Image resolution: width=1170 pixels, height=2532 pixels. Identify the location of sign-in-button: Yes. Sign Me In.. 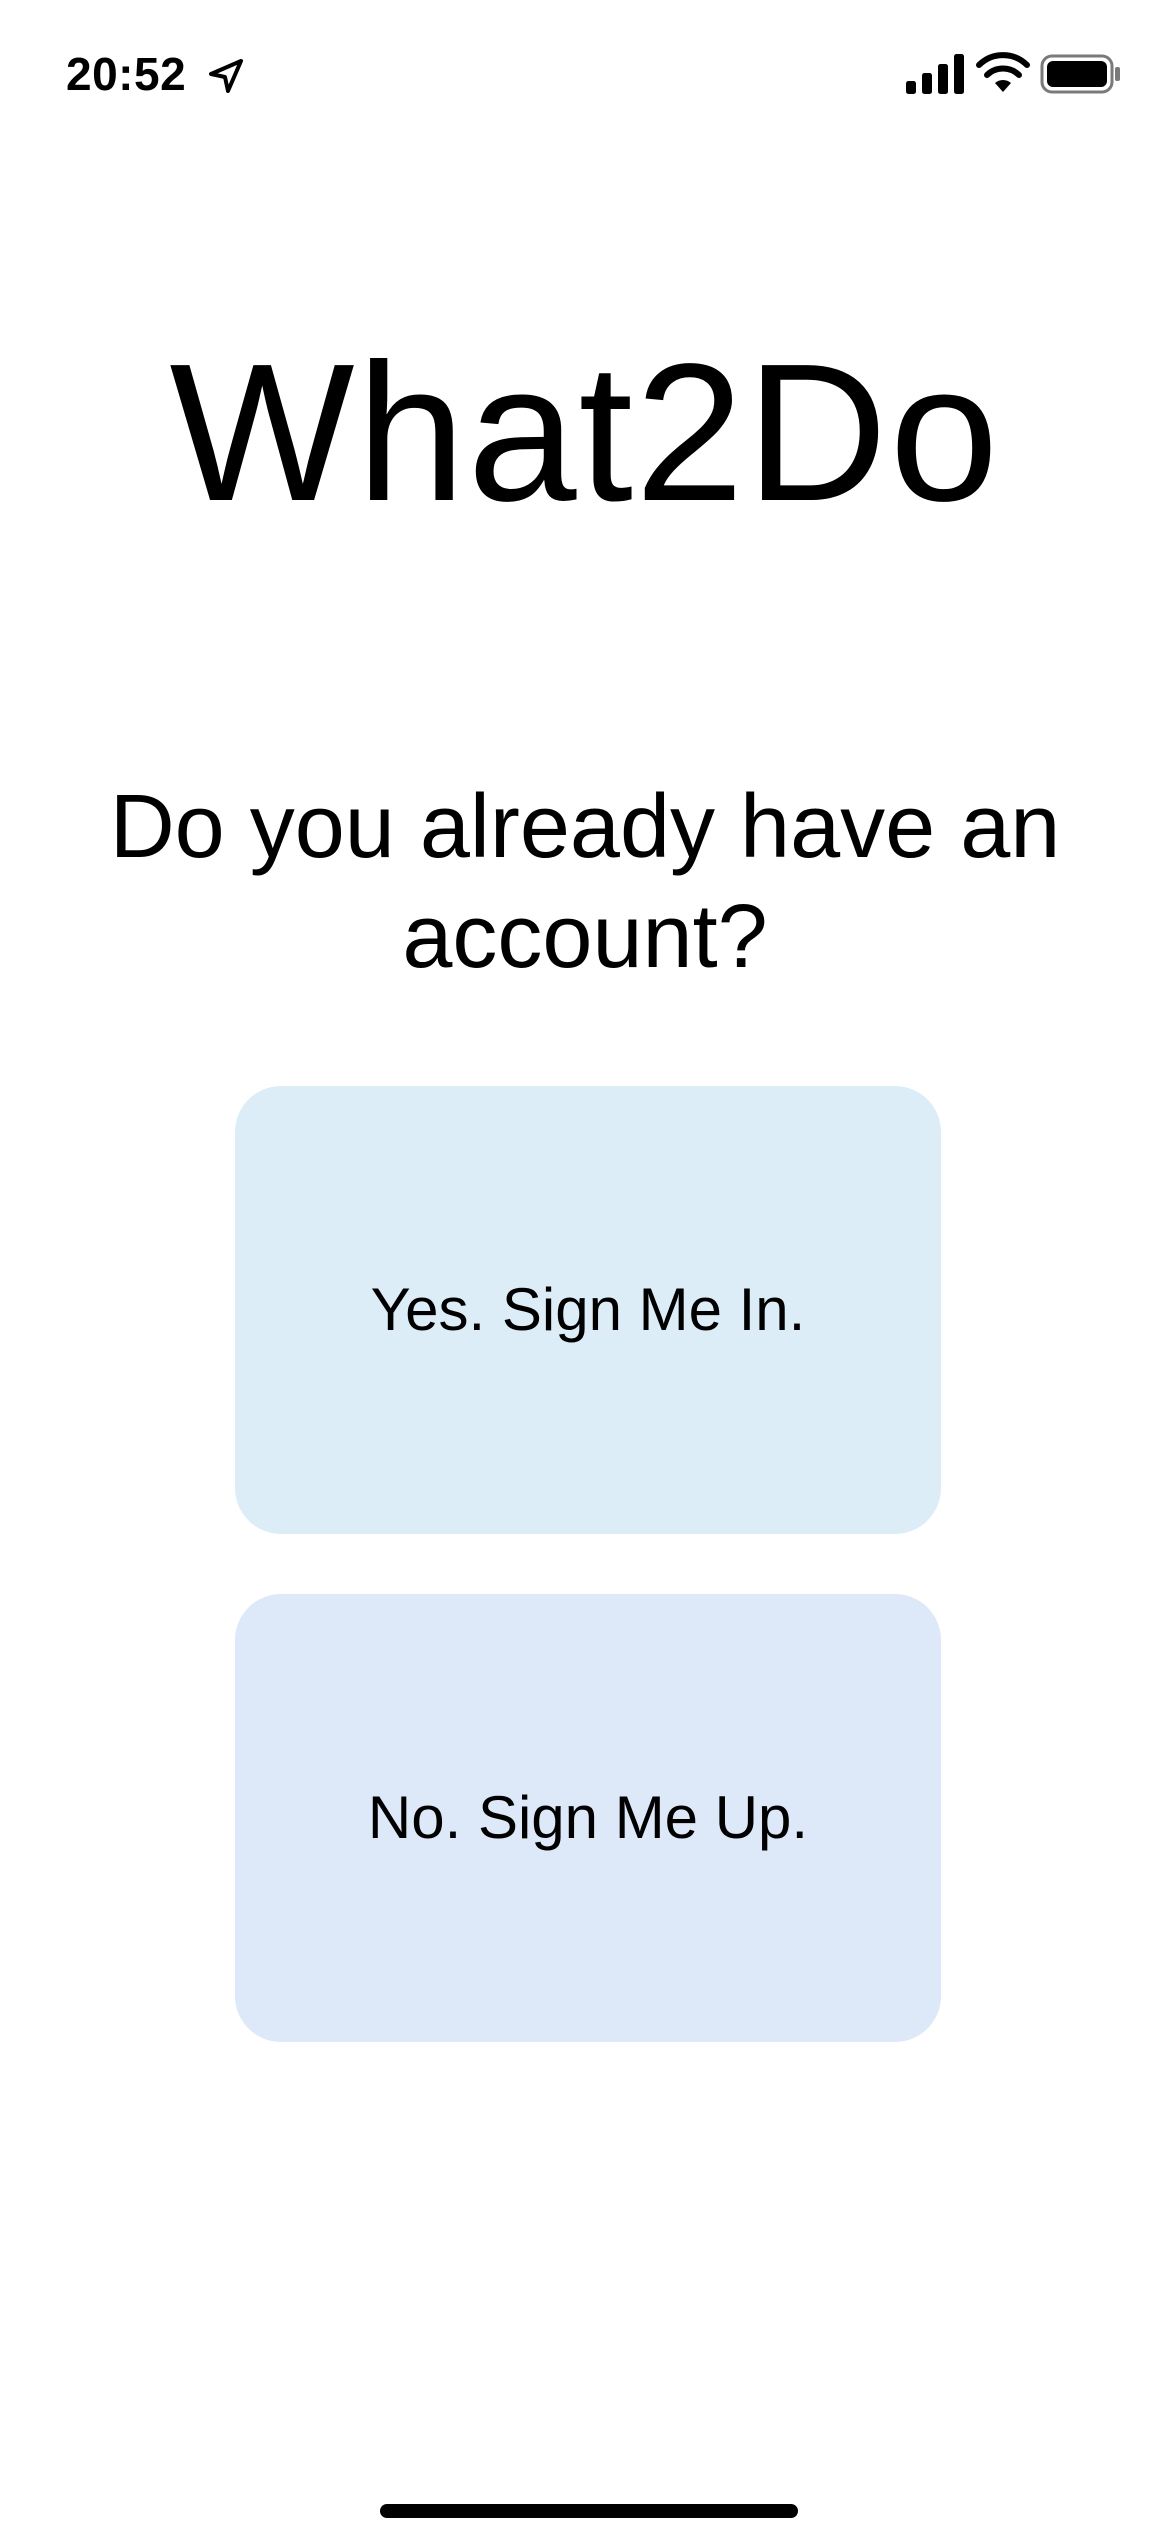
(588, 1310).